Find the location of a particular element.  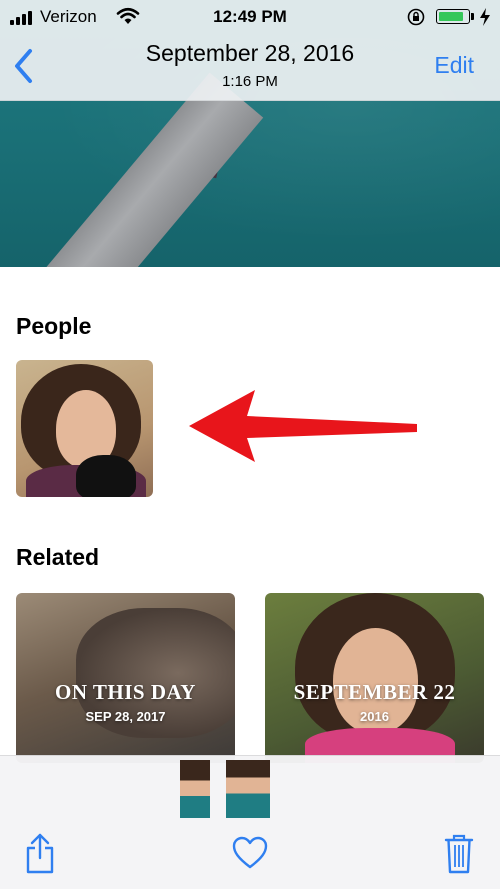

status-bar: Verizon 12:49 PM is located at coordinates (250, 17).